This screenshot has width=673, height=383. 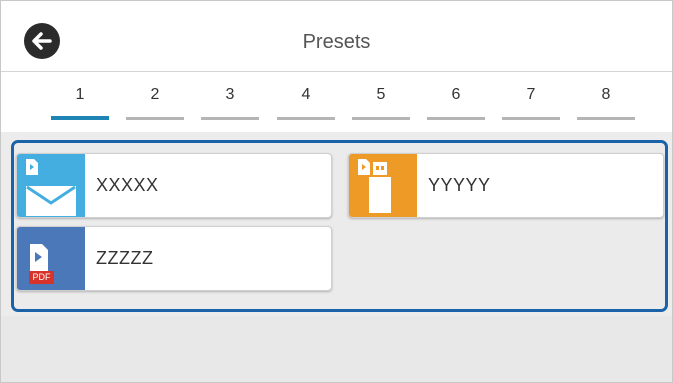 I want to click on tab-8: 8, so click(x=606, y=100).